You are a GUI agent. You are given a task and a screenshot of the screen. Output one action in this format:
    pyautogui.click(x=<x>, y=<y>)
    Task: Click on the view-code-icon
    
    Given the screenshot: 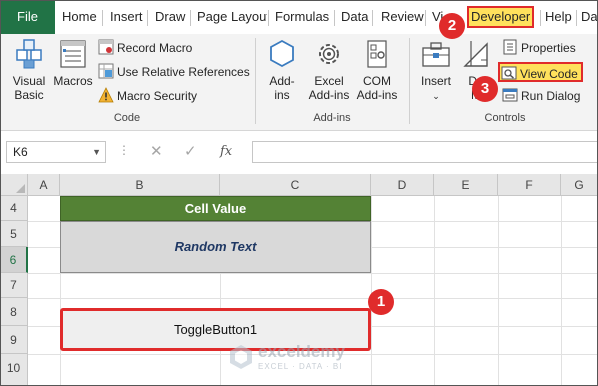 What is the action you would take?
    pyautogui.click(x=509, y=73)
    